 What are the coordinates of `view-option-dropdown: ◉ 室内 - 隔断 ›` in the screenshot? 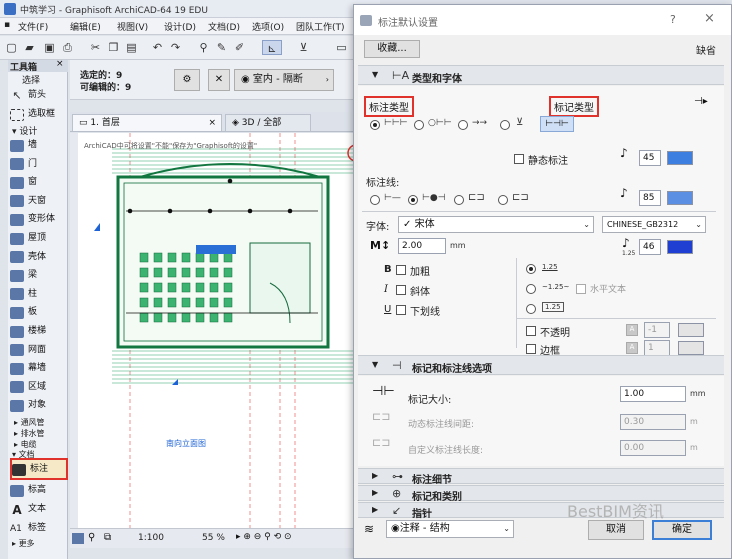 It's located at (284, 80).